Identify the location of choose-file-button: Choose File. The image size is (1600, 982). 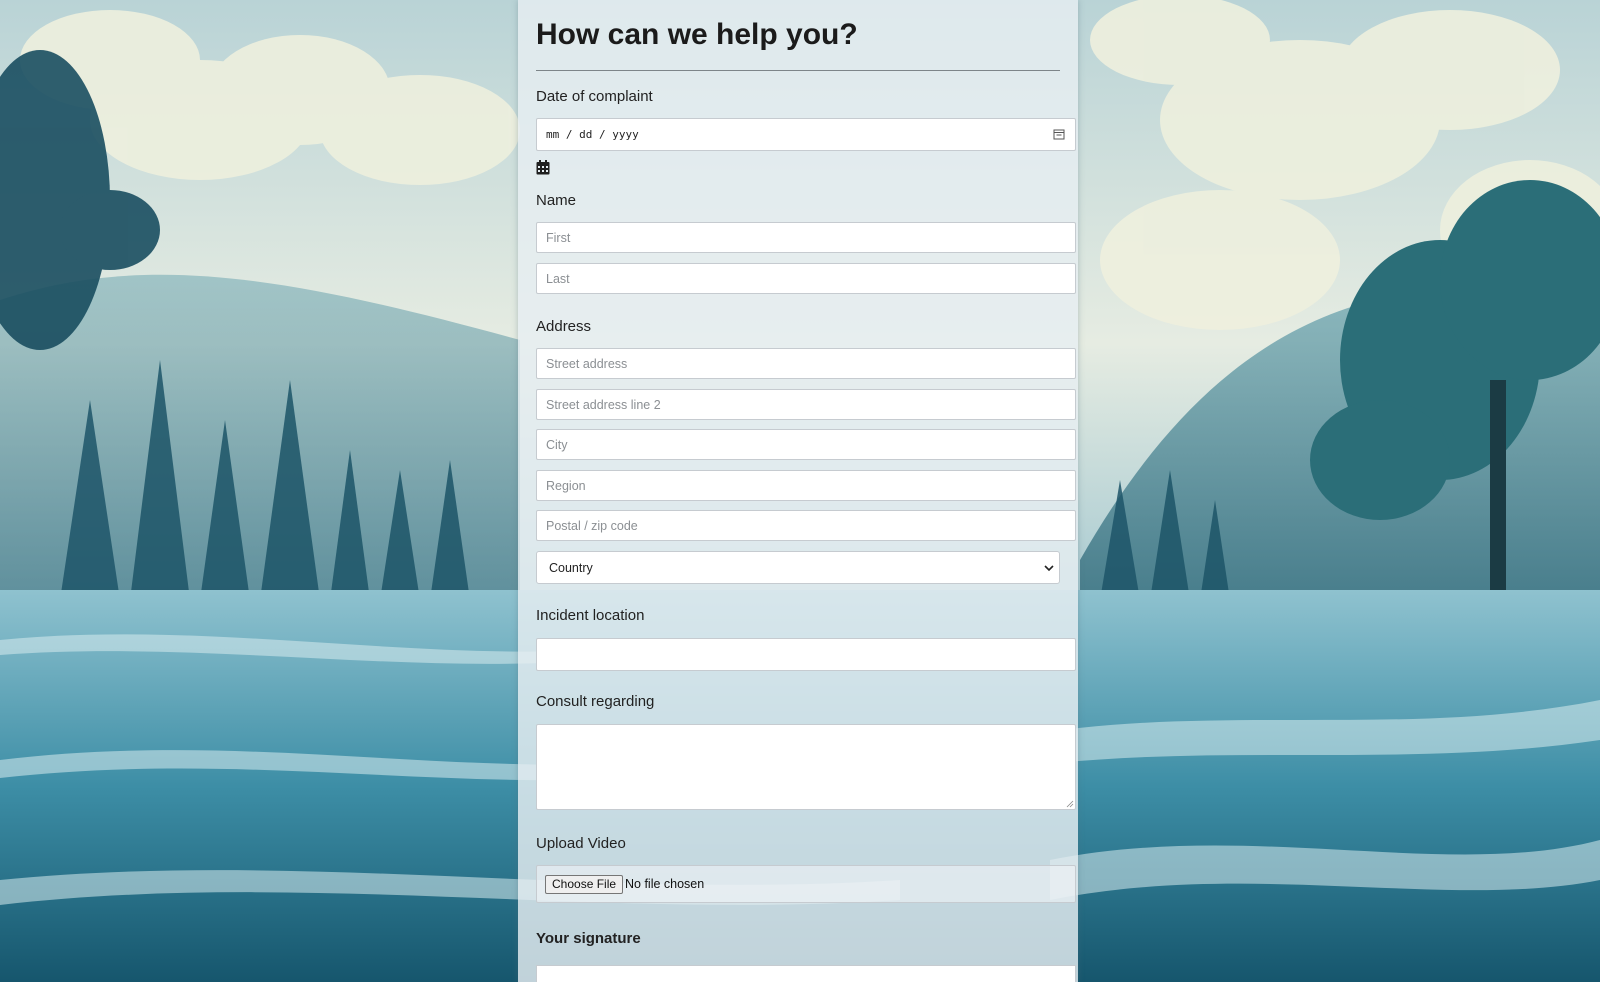
(584, 884).